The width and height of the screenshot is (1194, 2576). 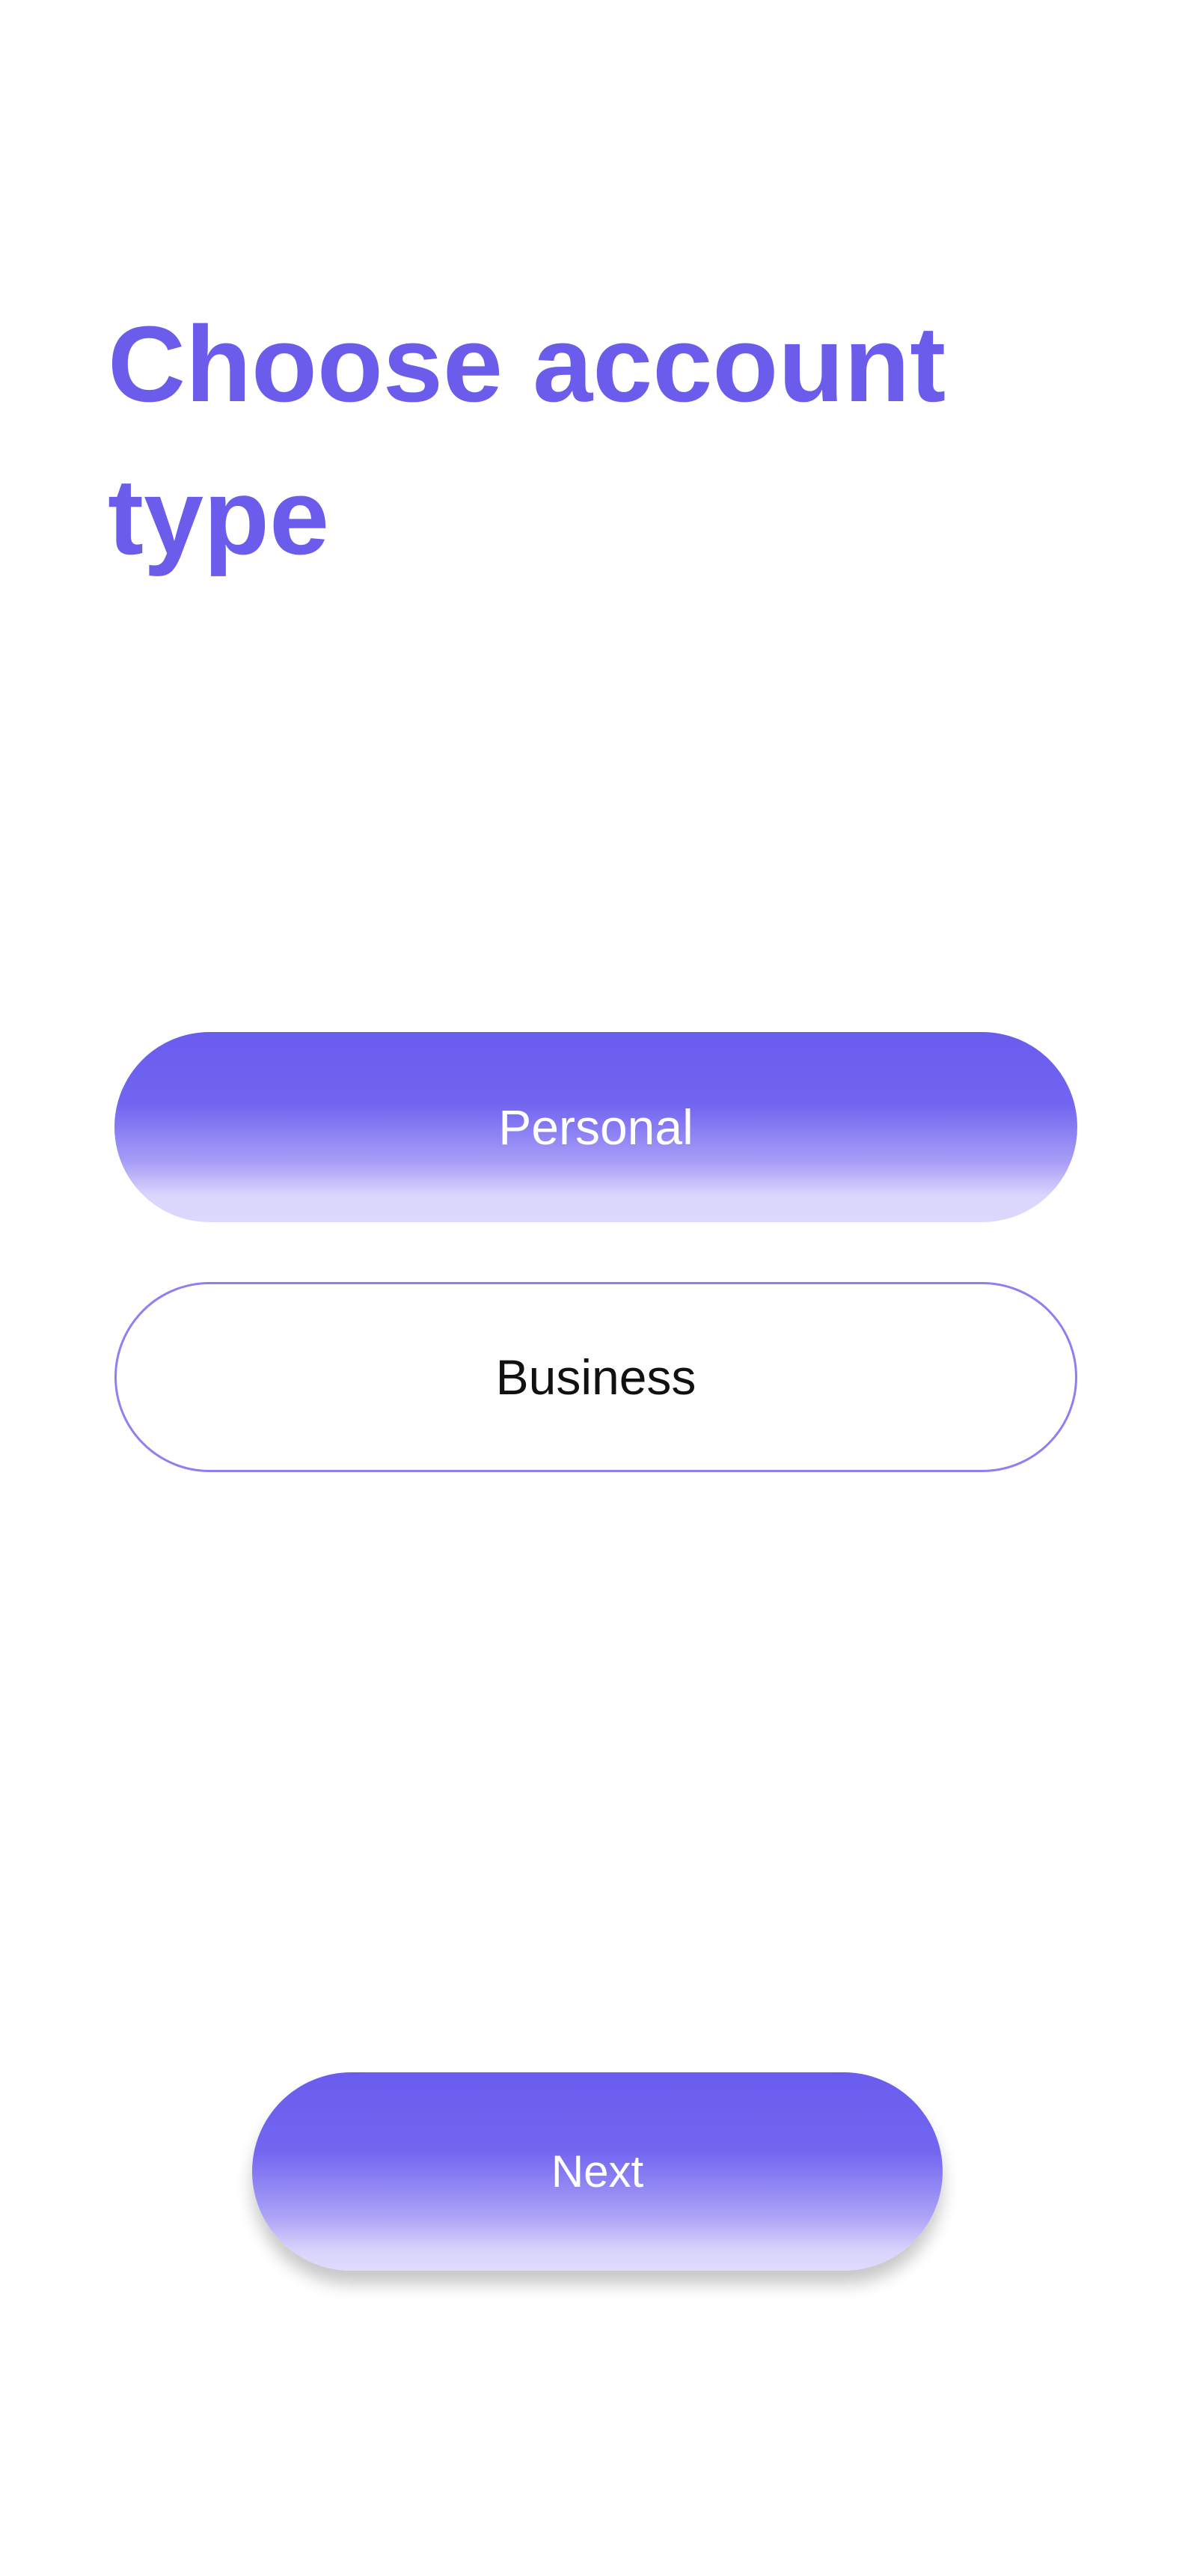 I want to click on next-button: Next, so click(x=597, y=2171).